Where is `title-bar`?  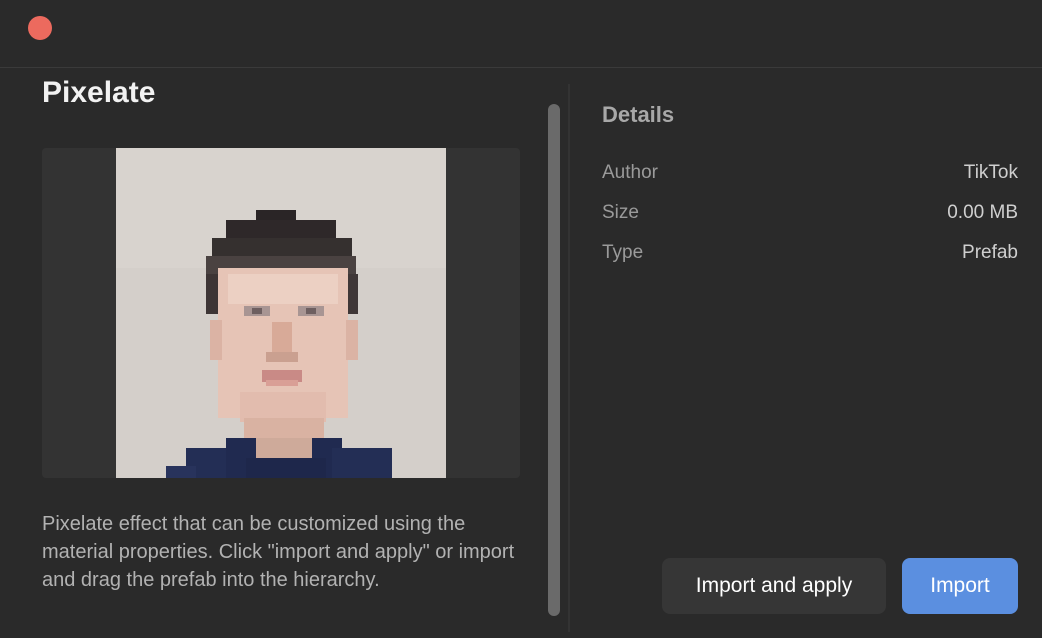
title-bar is located at coordinates (521, 34).